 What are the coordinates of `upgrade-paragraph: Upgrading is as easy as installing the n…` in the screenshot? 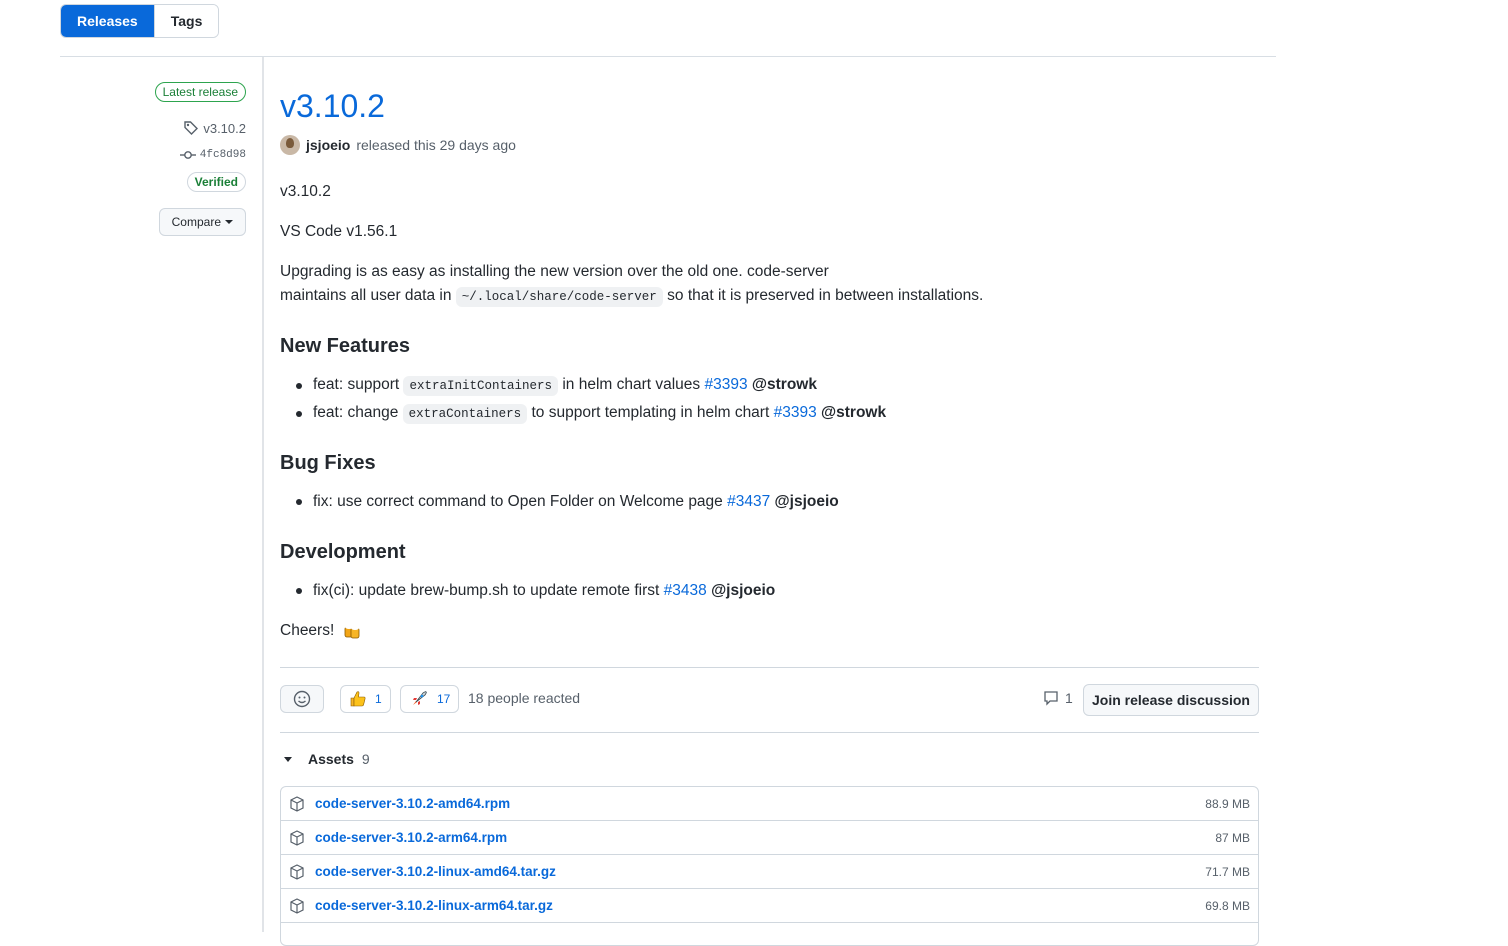 It's located at (631, 284).